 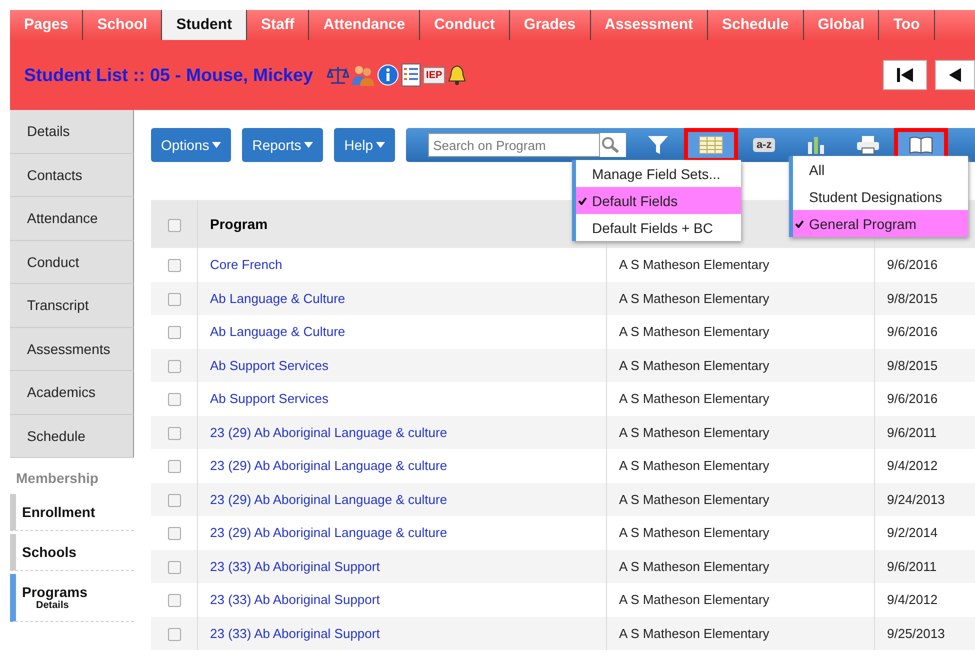 What do you see at coordinates (72, 392) in the screenshot?
I see `side-tab: Academics` at bounding box center [72, 392].